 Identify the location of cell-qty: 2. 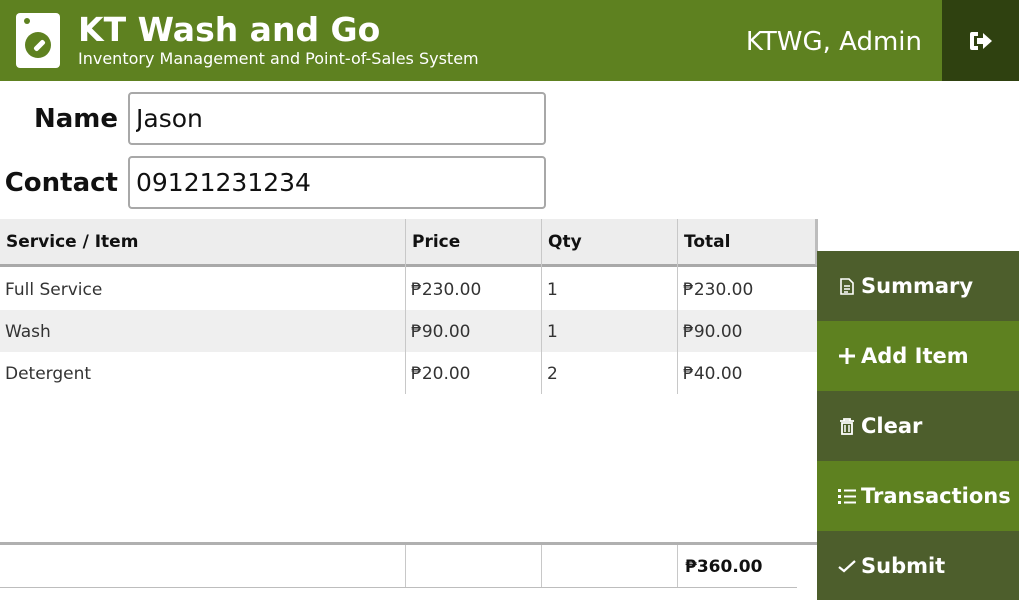
(552, 374).